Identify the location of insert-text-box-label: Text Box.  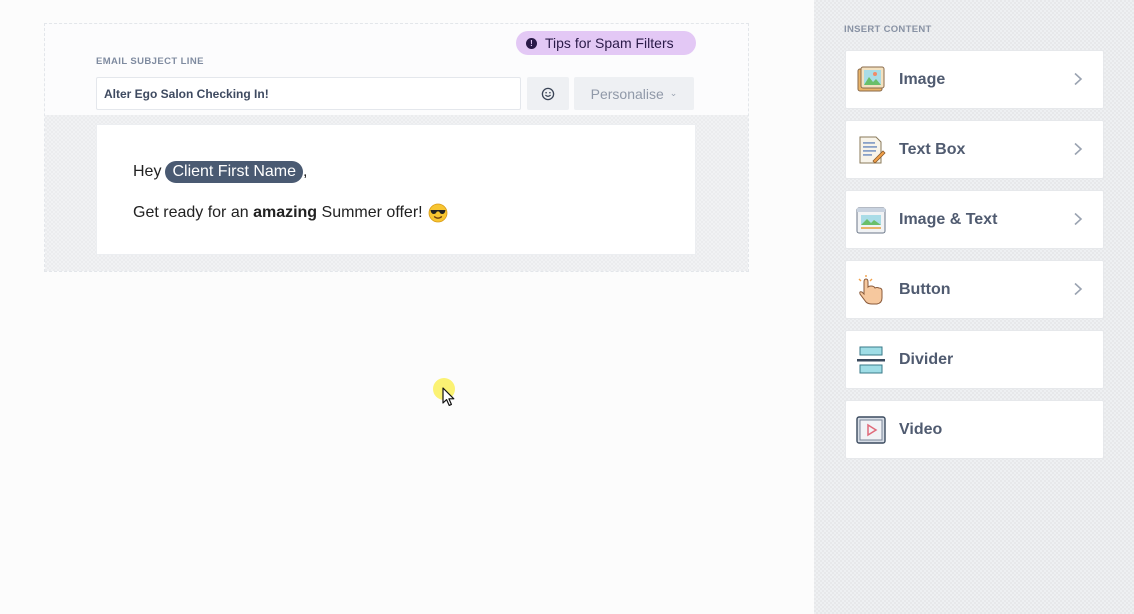
(932, 149).